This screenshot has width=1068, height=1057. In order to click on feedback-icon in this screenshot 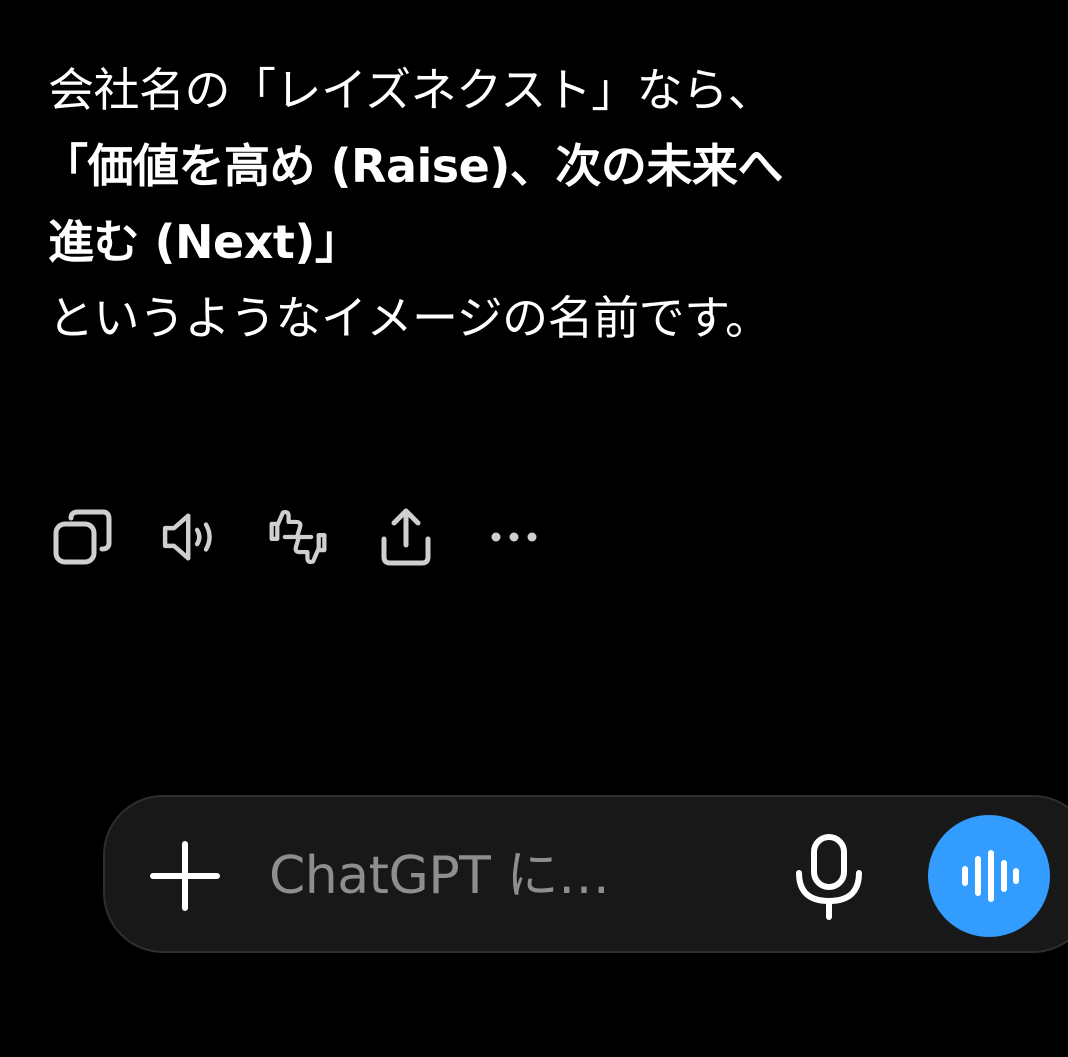, I will do `click(298, 537)`.